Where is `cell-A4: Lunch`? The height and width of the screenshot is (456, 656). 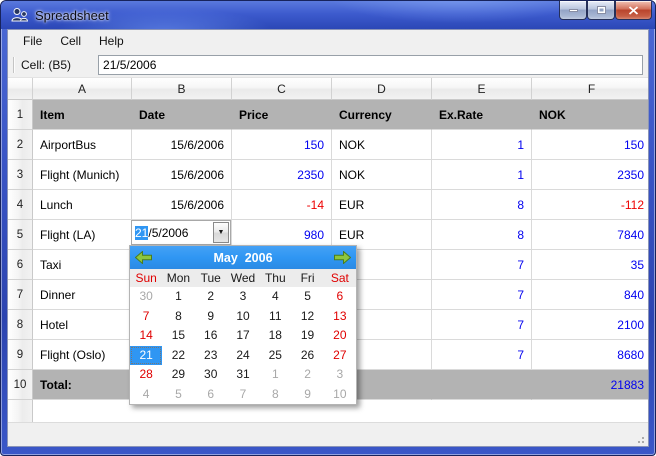 cell-A4: Lunch is located at coordinates (82, 205).